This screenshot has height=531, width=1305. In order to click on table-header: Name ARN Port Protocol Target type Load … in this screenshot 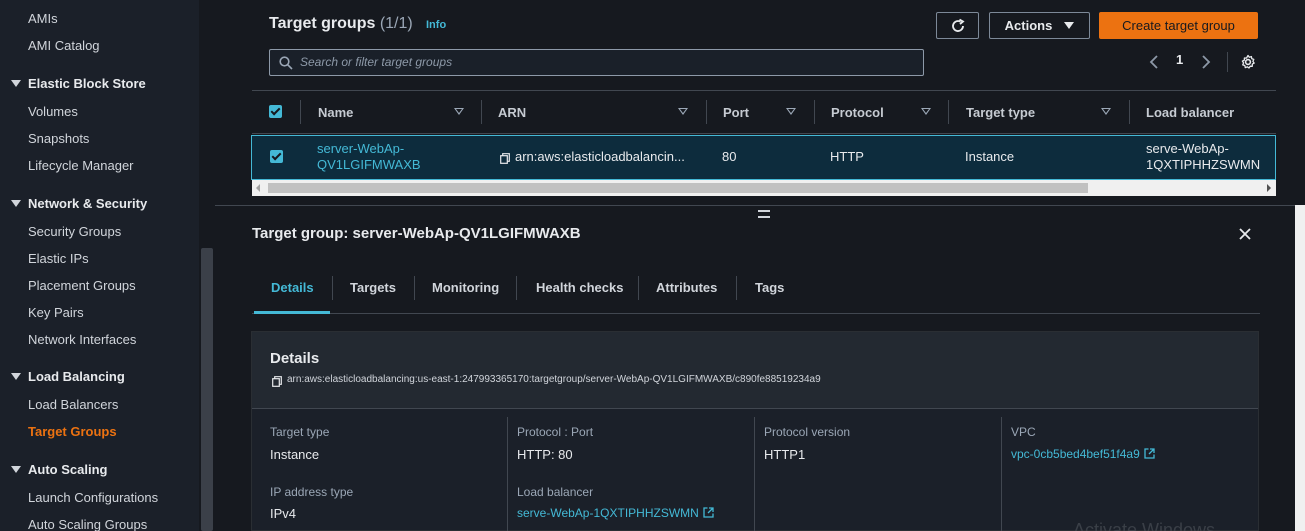, I will do `click(764, 112)`.